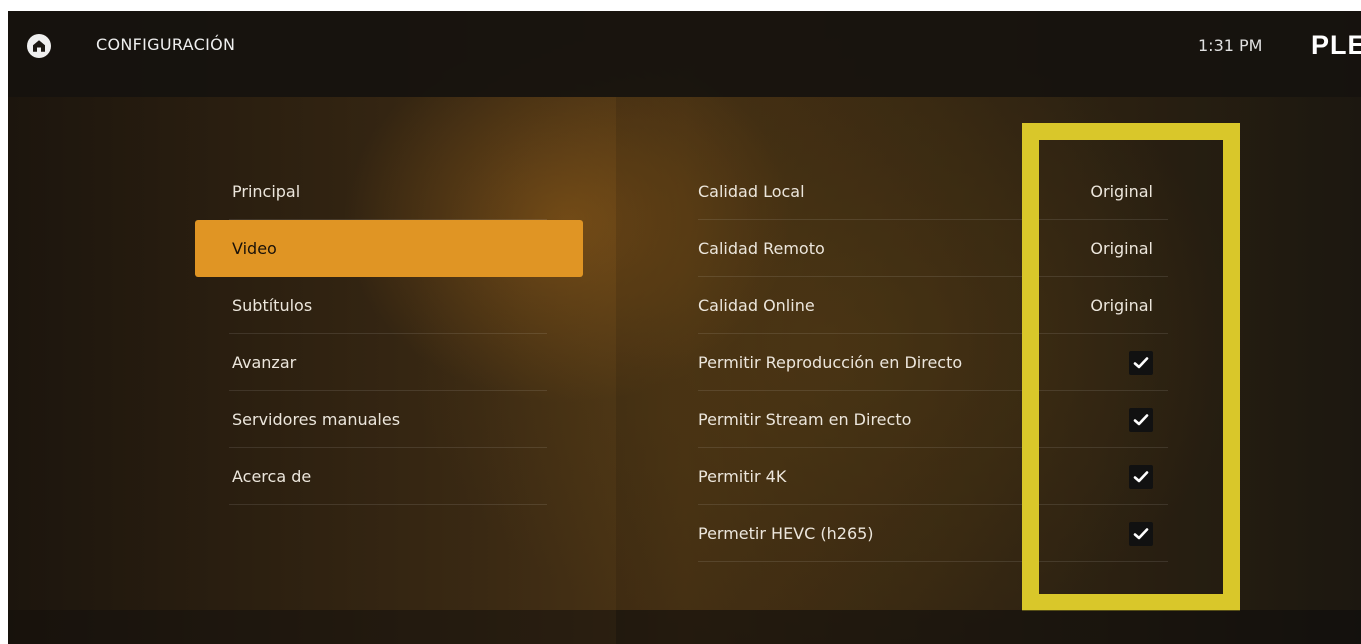  Describe the element at coordinates (742, 476) in the screenshot. I see `setting-label: Permitir 4K` at that location.